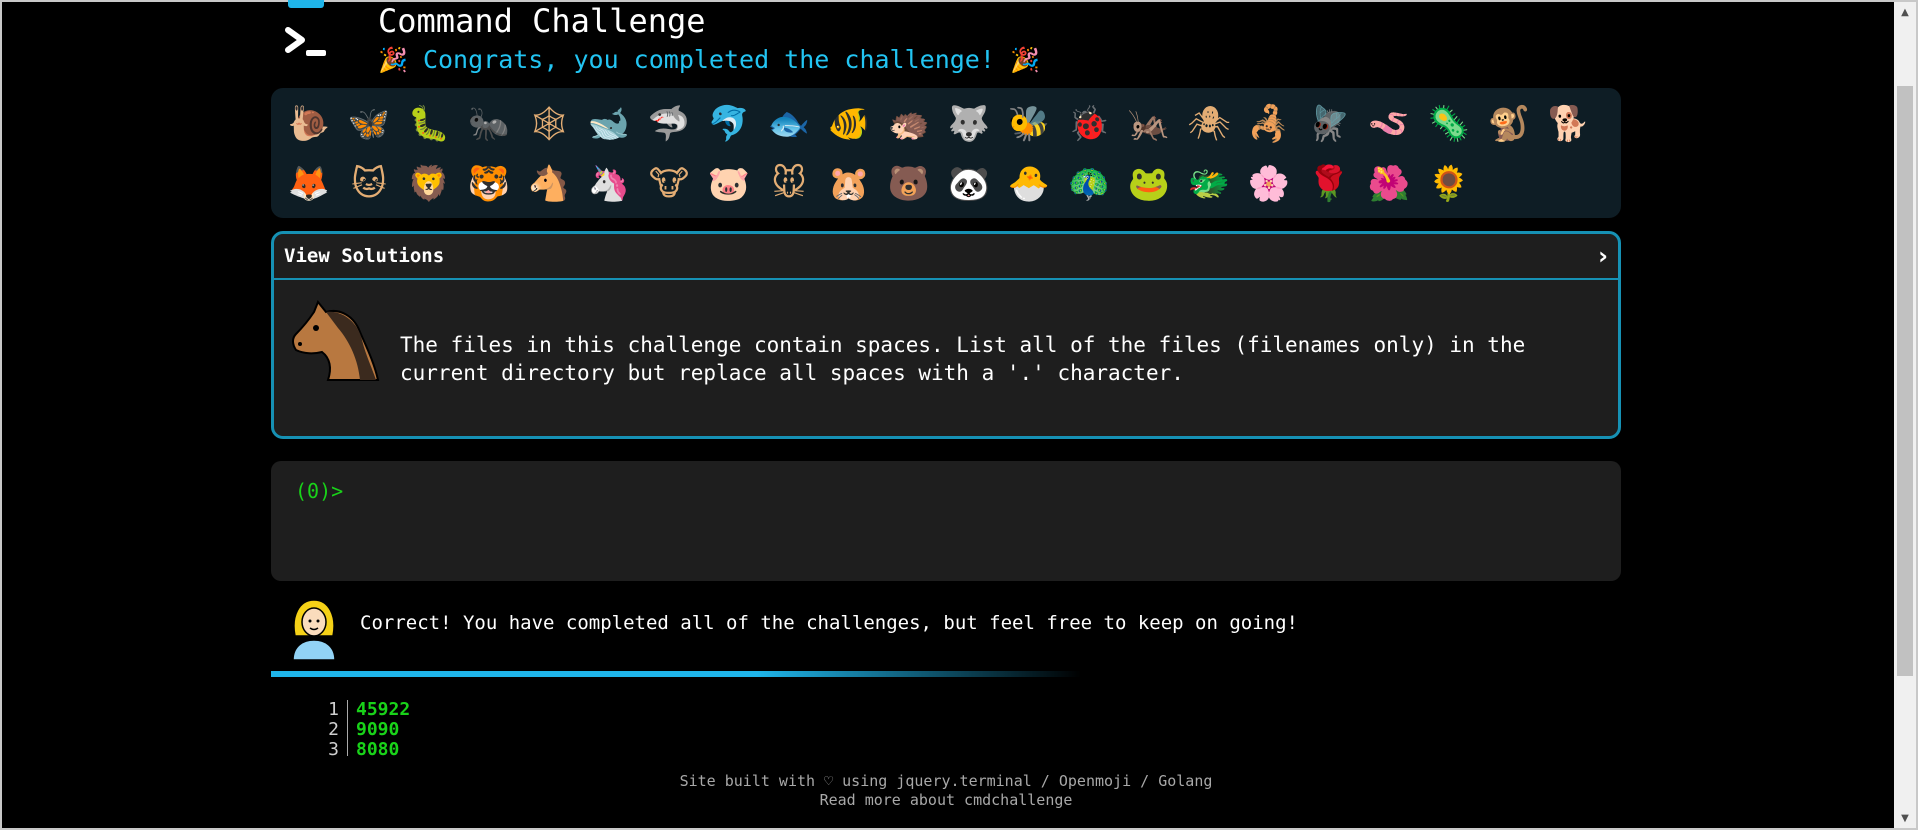  I want to click on scrollbar-thumb, so click(1905, 381).